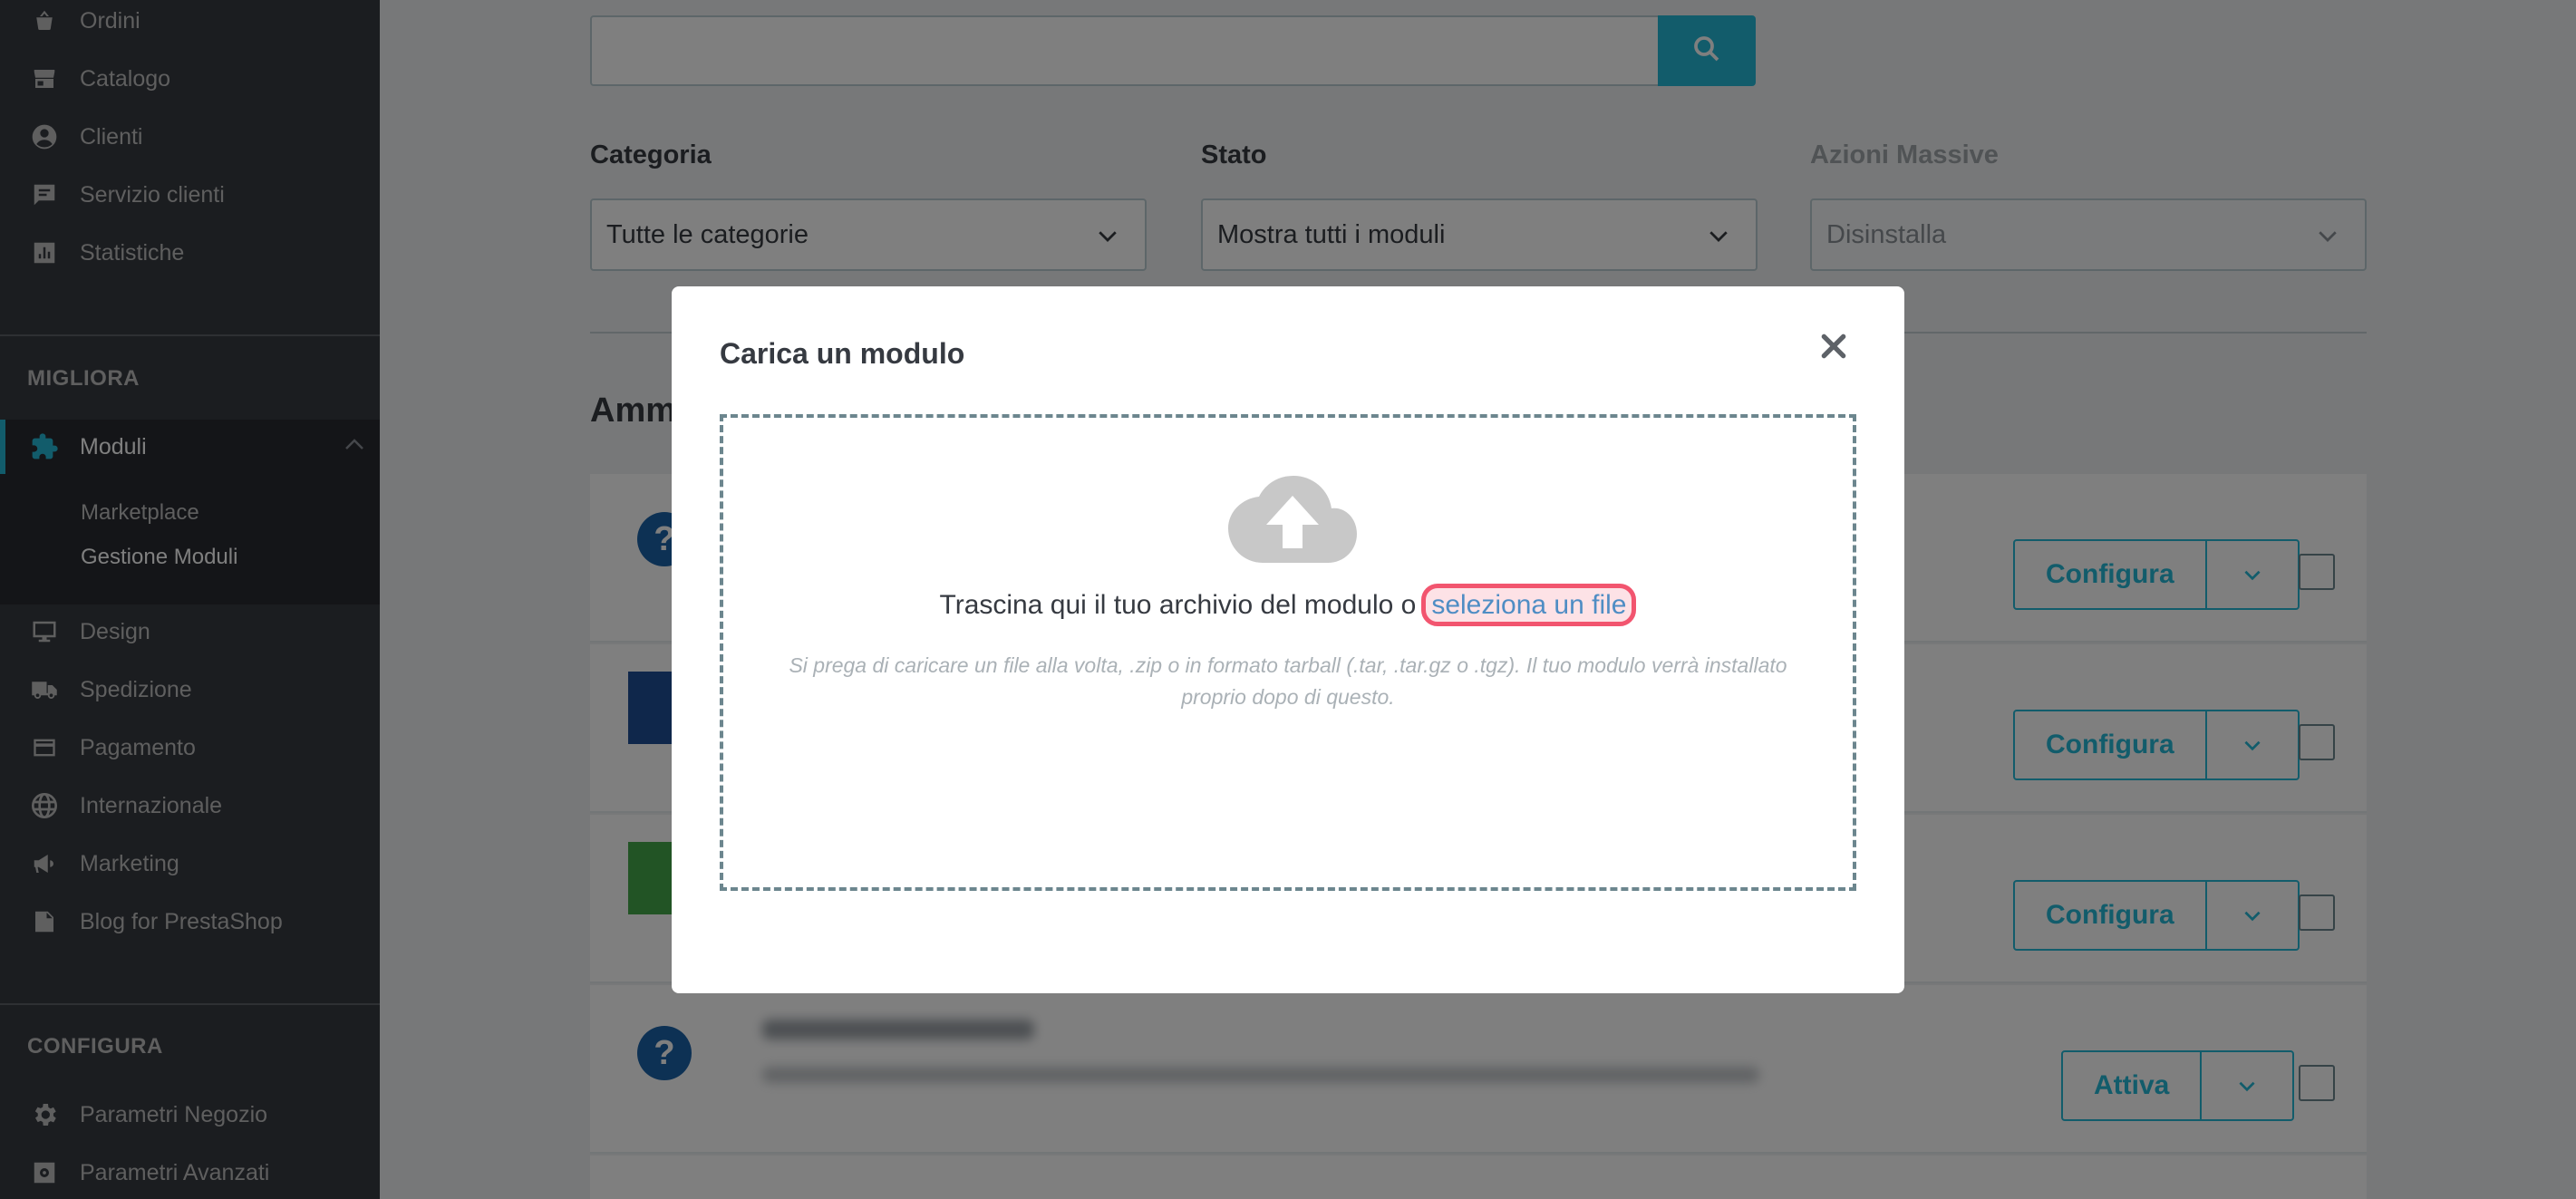 The image size is (2576, 1199). Describe the element at coordinates (842, 353) in the screenshot. I see `modal-title: Carica un modulo` at that location.